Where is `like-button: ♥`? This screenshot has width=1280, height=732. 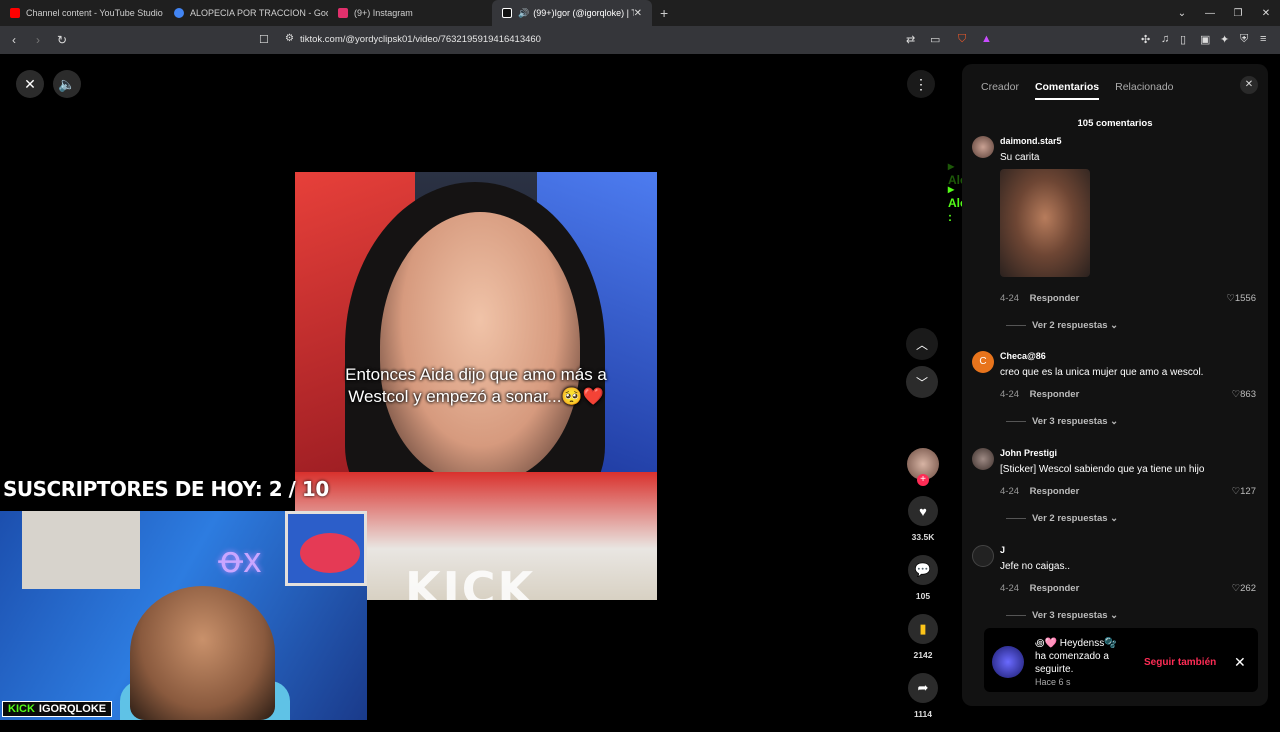
like-button: ♥ is located at coordinates (923, 511).